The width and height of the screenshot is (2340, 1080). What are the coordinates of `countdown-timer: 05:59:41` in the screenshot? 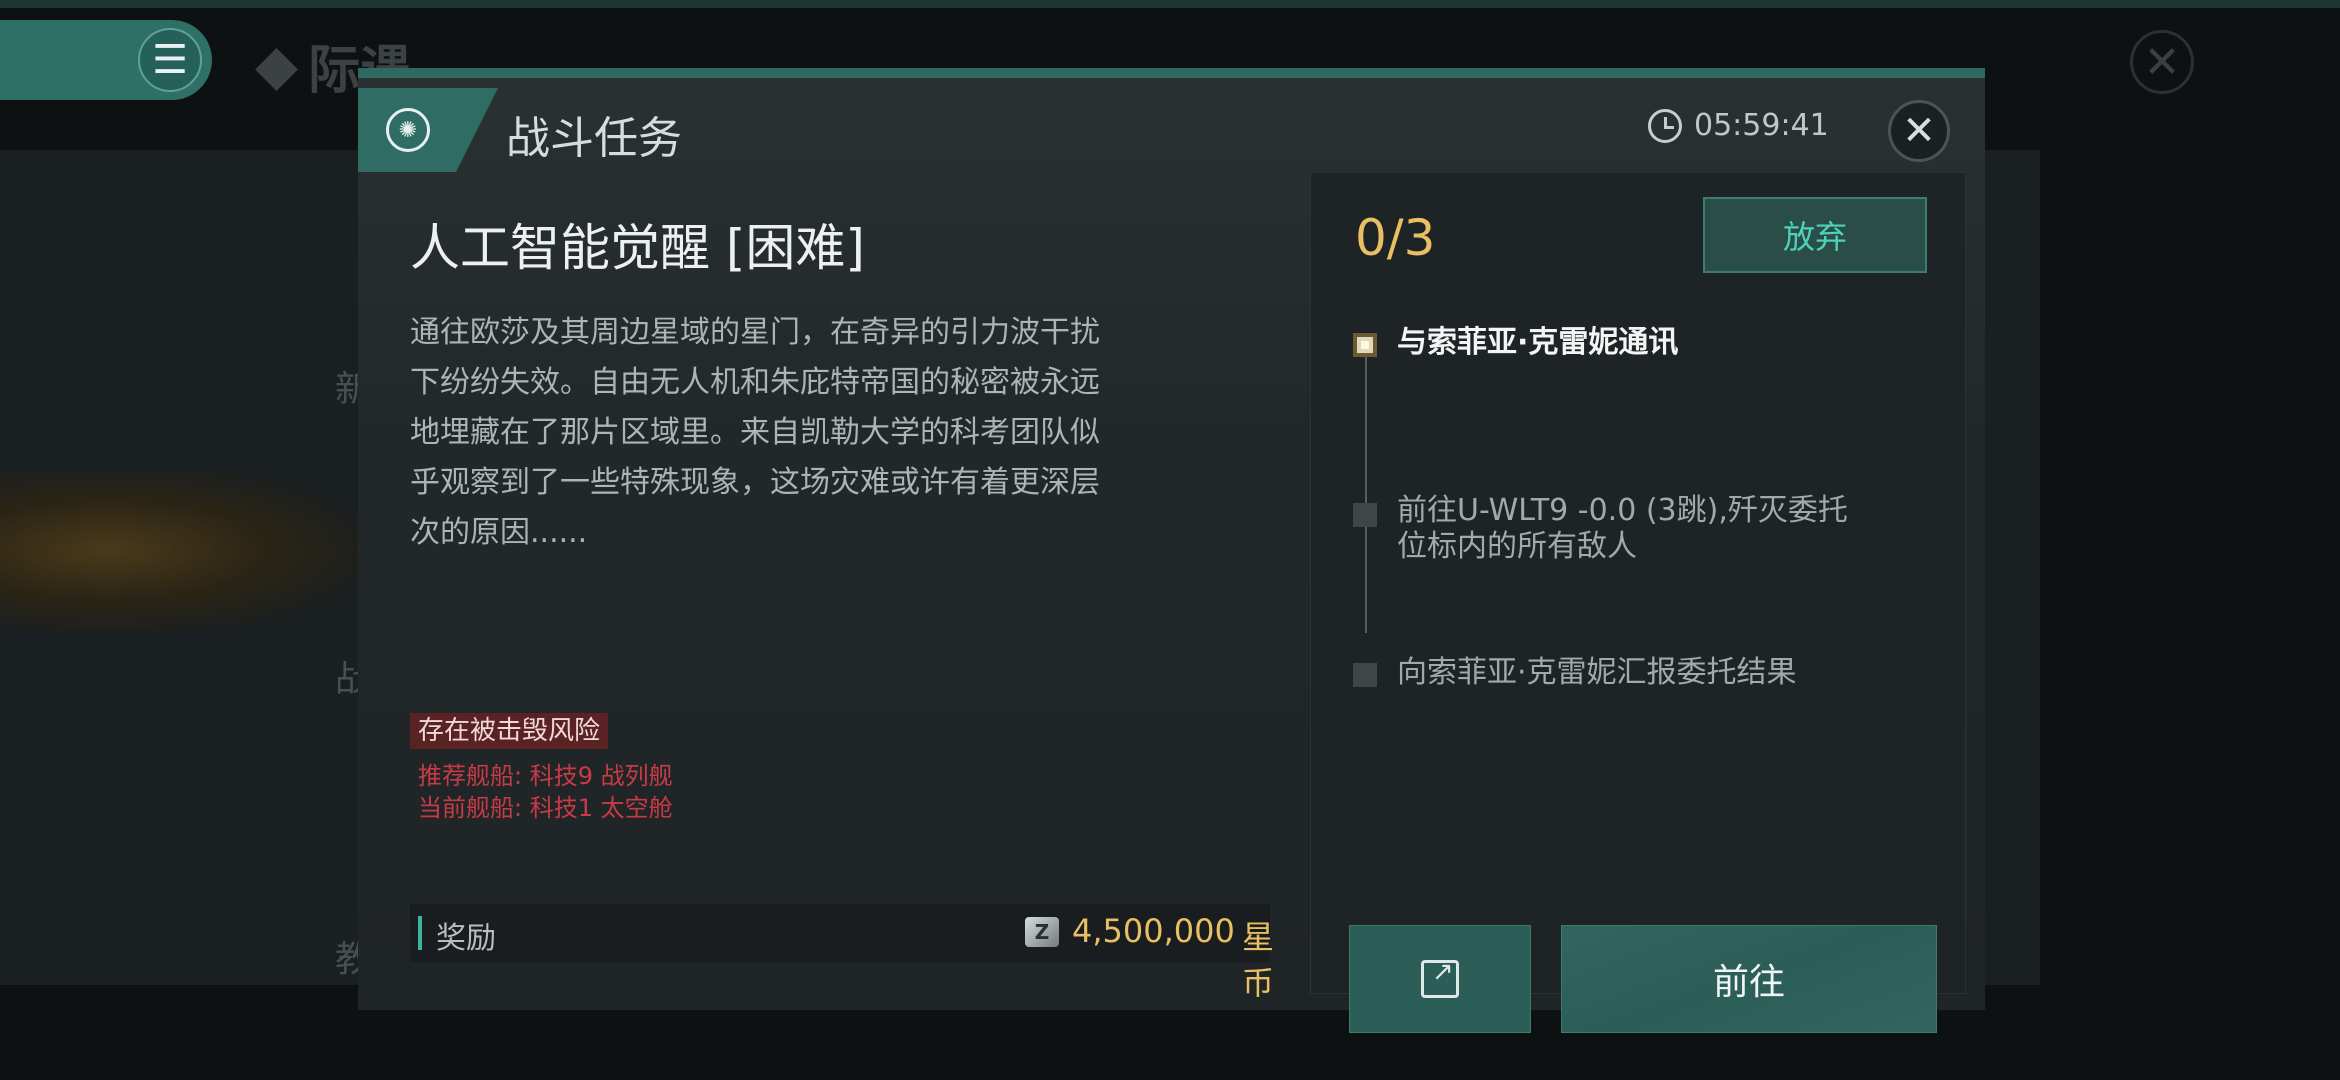 It's located at (1738, 125).